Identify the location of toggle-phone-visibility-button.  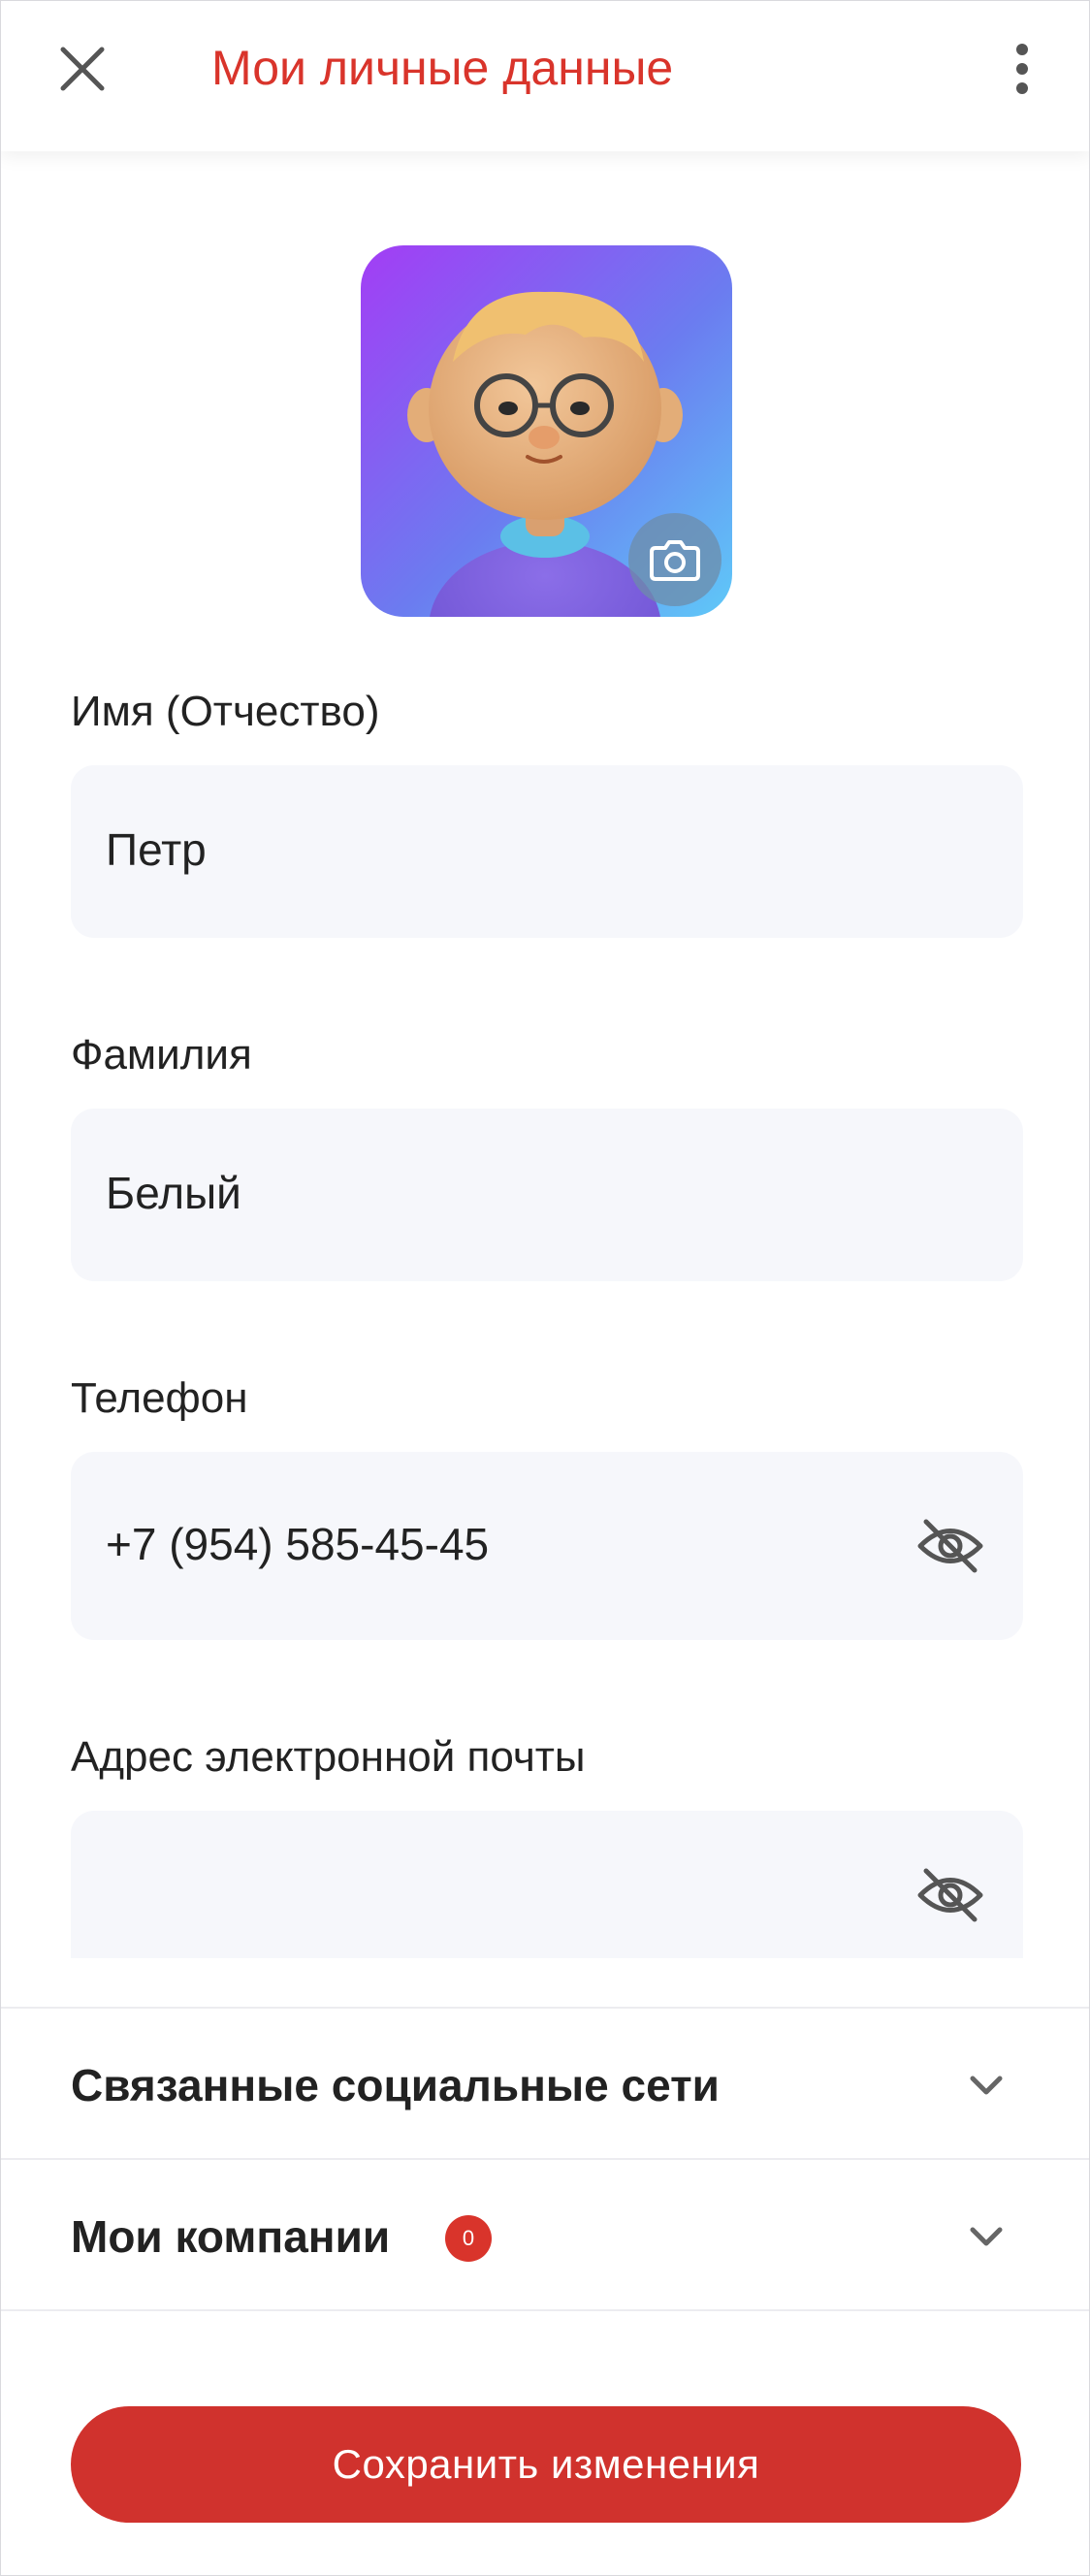
(950, 1546).